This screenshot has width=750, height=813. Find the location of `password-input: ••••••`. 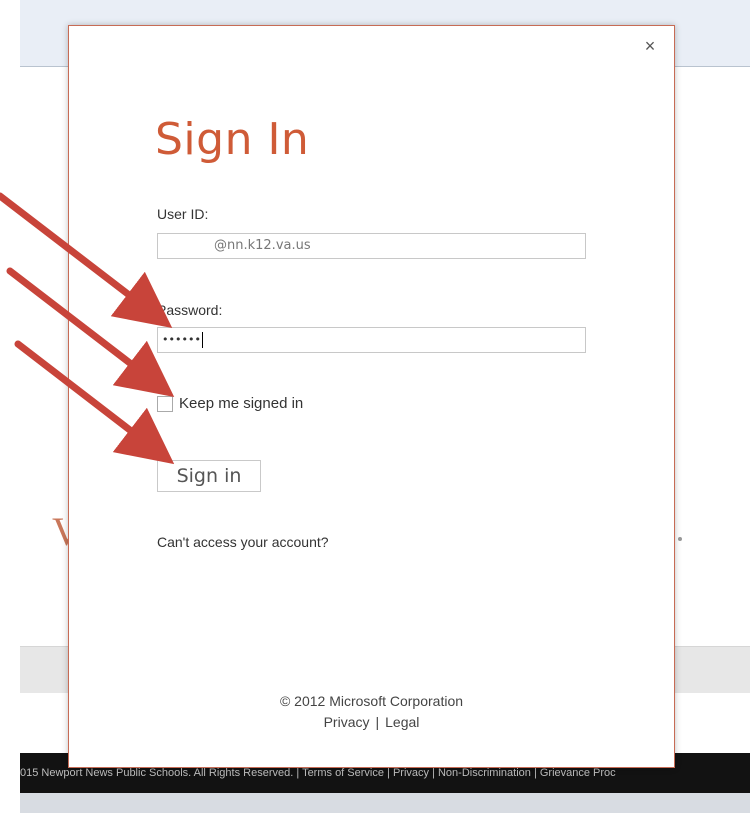

password-input: •••••• is located at coordinates (371, 340).